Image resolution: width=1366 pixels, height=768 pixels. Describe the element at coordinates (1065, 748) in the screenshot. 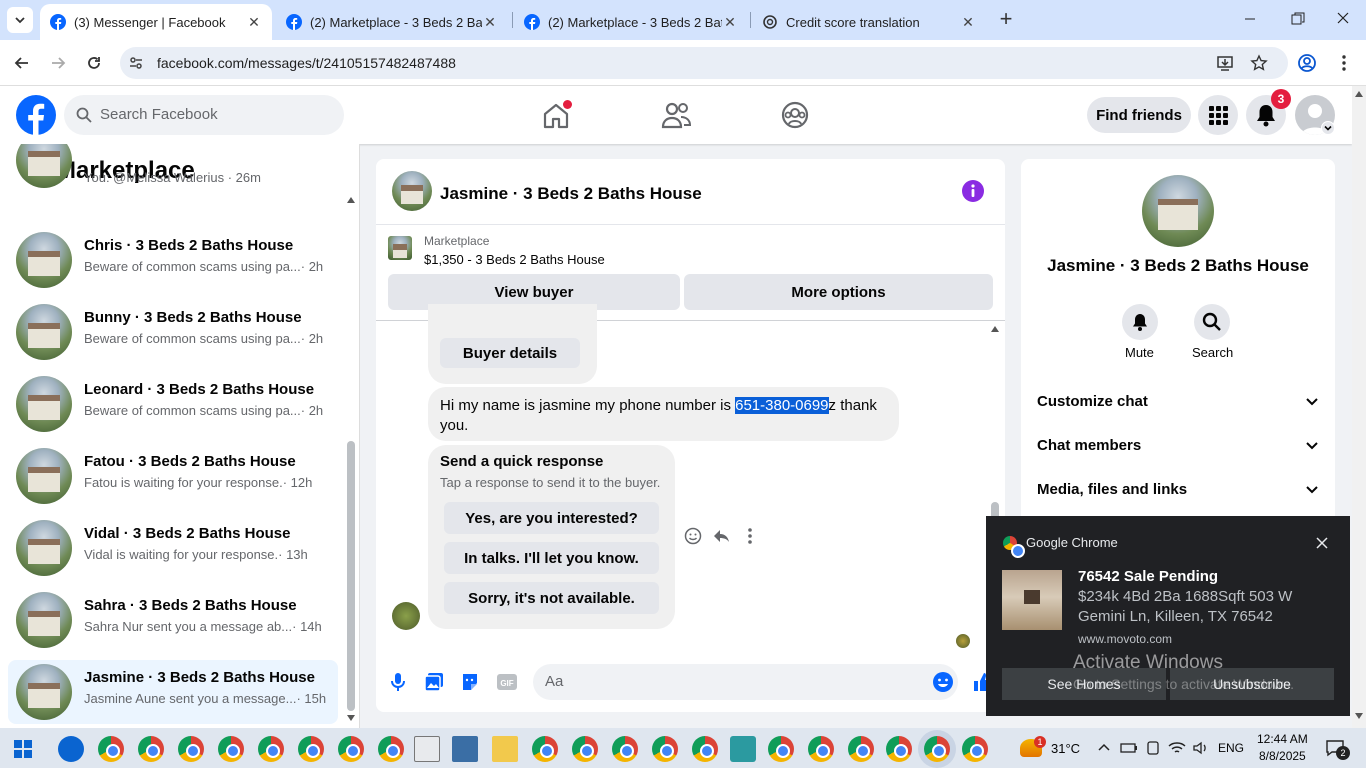

I see `weather-temp: 31°C` at that location.